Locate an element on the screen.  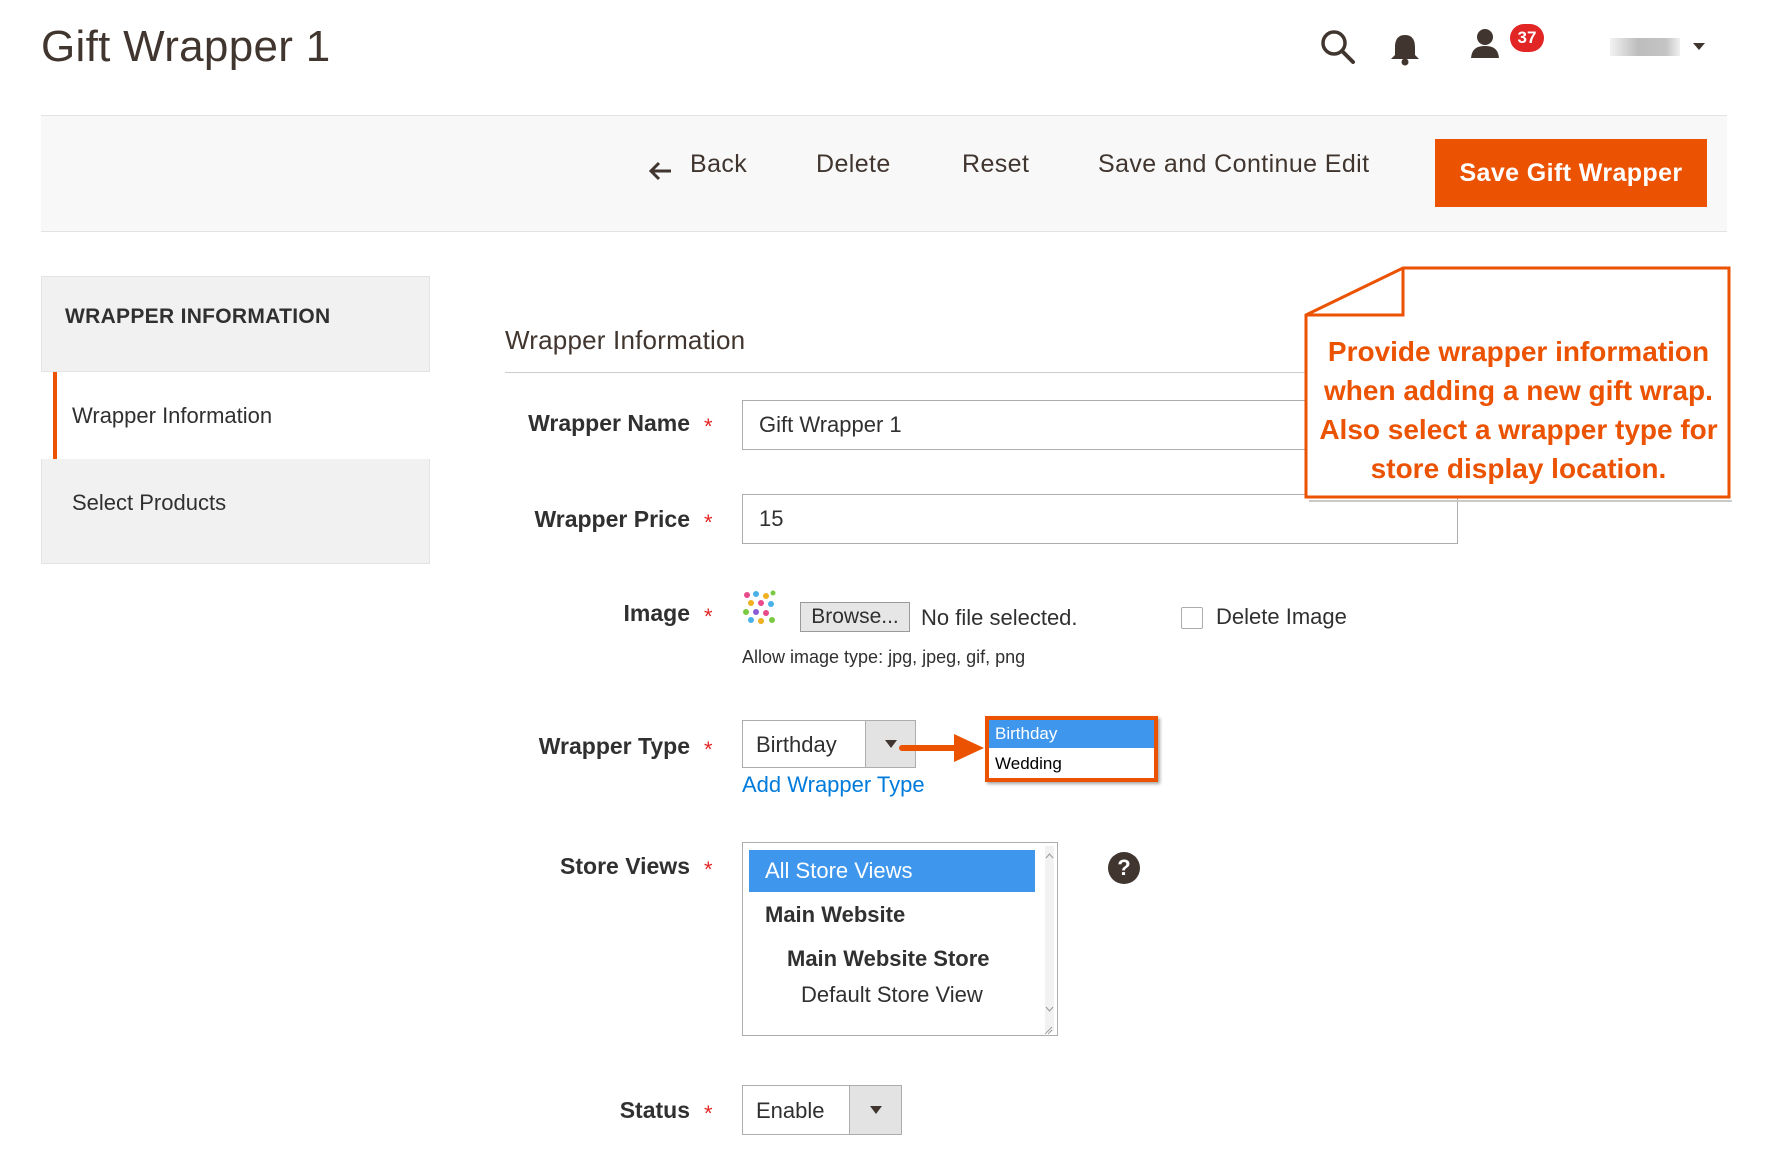
wrapper-type-selected: Birthday is located at coordinates (796, 744).